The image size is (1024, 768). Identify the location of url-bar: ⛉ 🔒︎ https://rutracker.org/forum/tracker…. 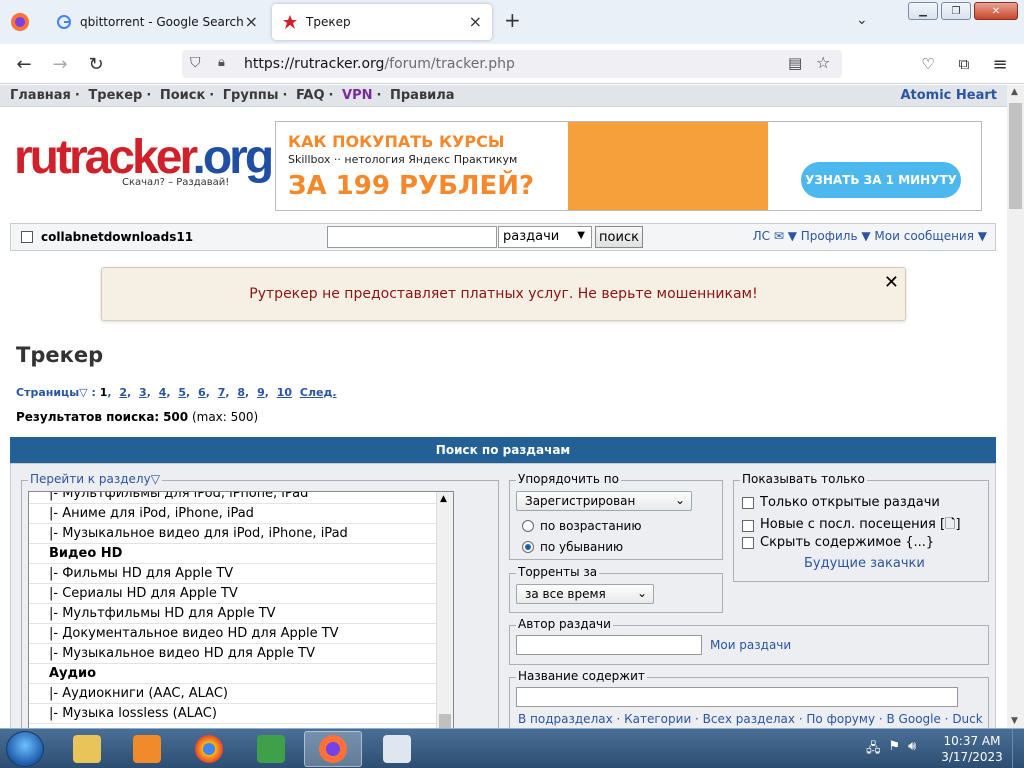
(512, 64).